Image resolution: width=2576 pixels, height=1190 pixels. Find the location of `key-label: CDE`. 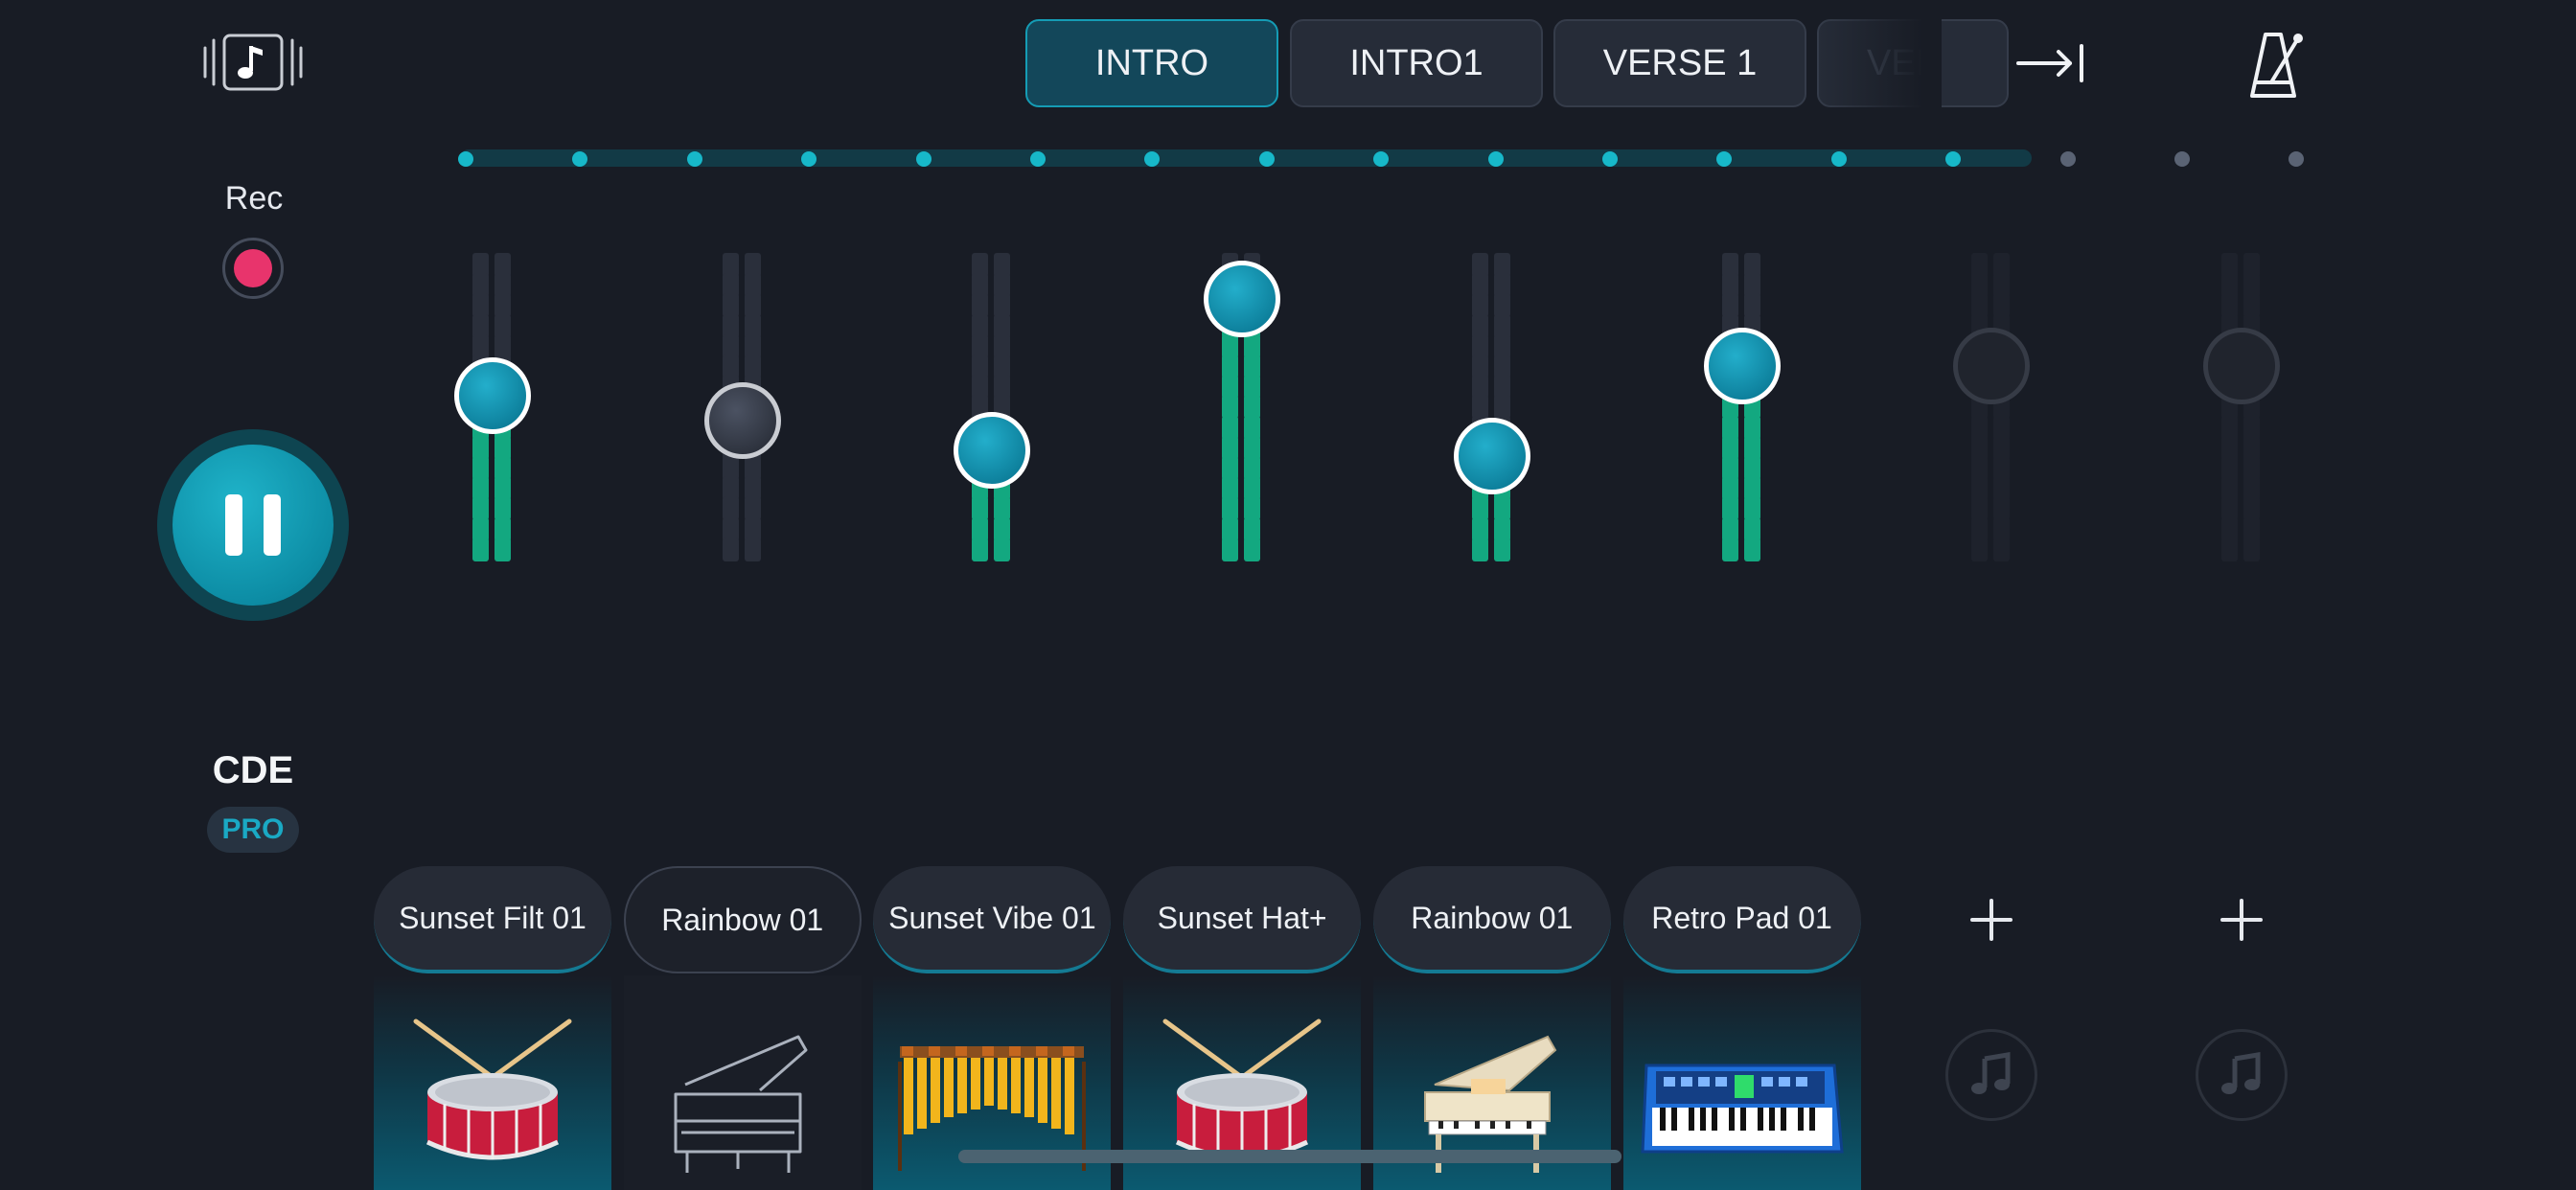

key-label: CDE is located at coordinates (253, 771).